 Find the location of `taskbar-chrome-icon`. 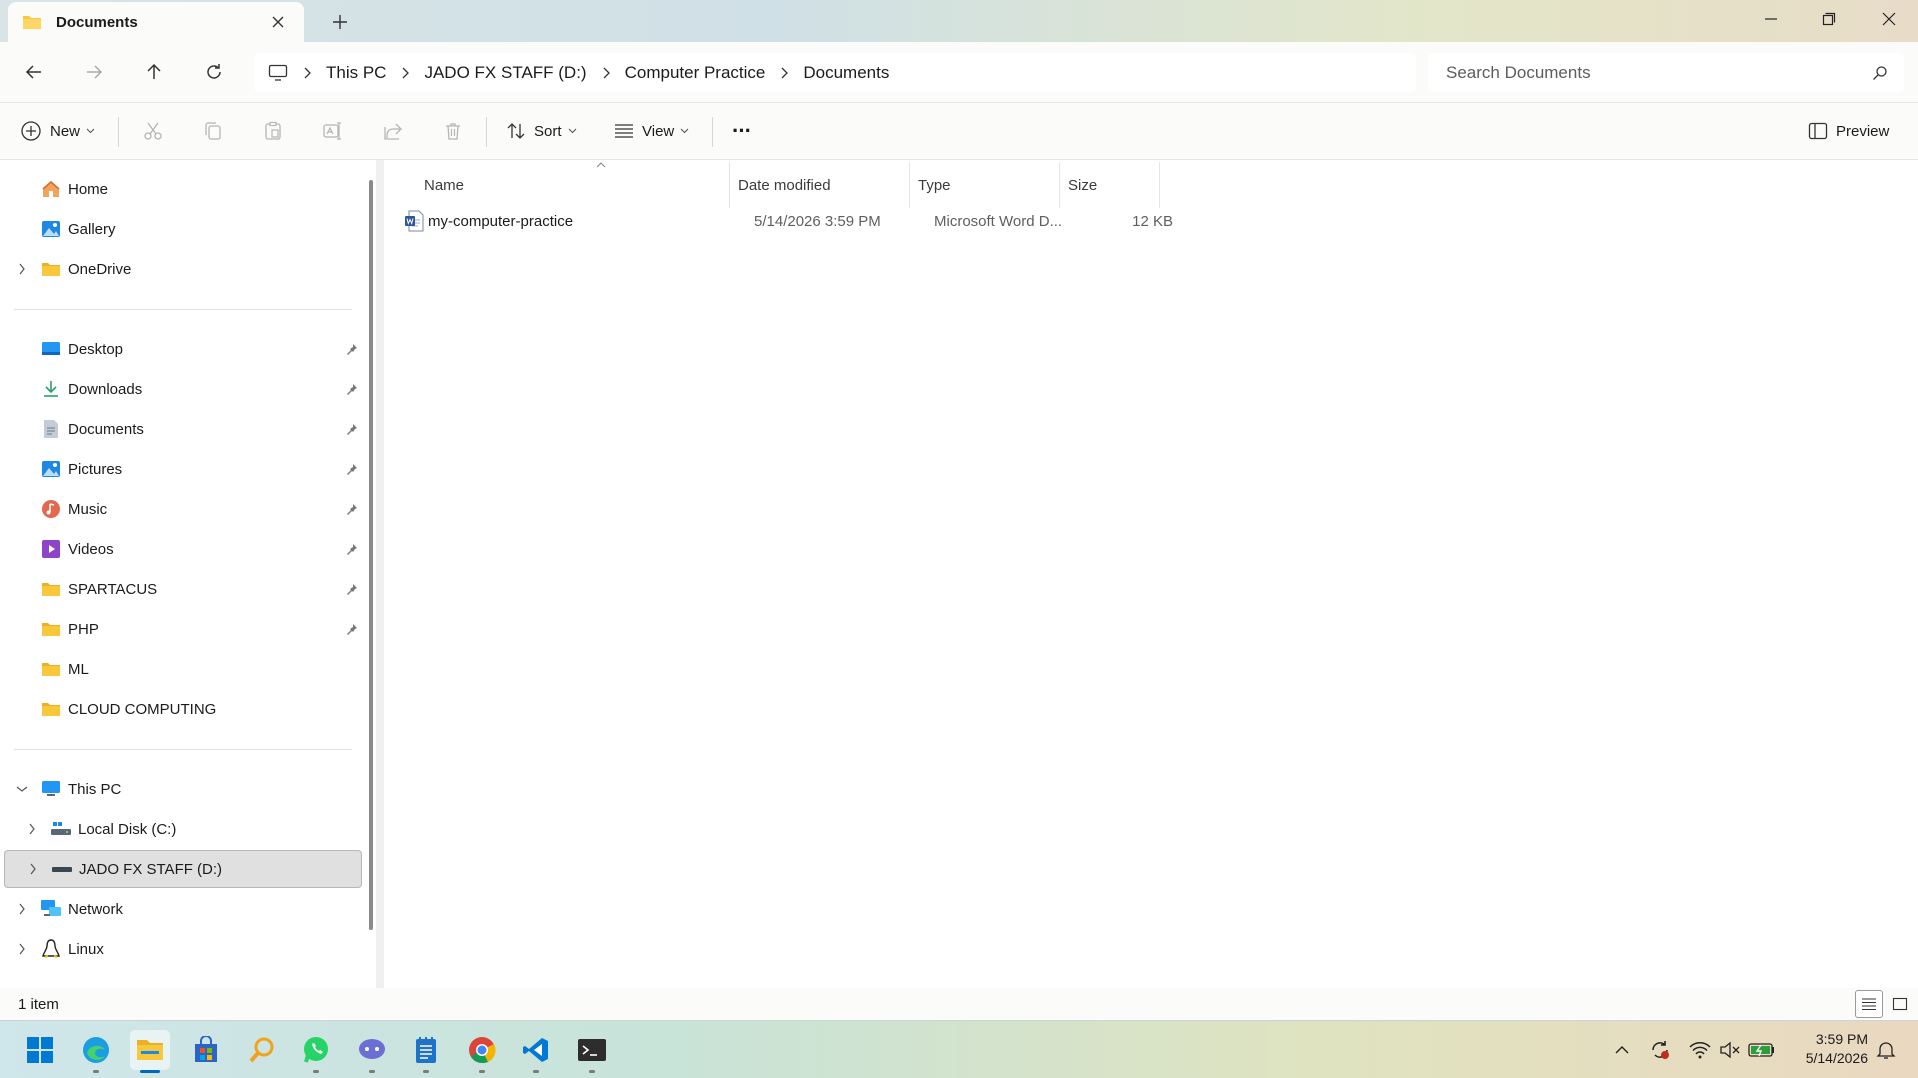

taskbar-chrome-icon is located at coordinates (482, 1051).